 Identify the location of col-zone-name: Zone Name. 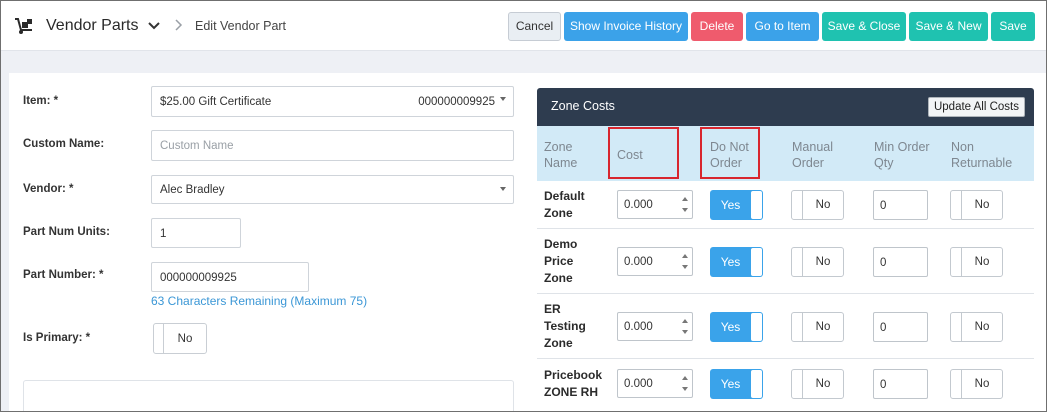
(561, 155).